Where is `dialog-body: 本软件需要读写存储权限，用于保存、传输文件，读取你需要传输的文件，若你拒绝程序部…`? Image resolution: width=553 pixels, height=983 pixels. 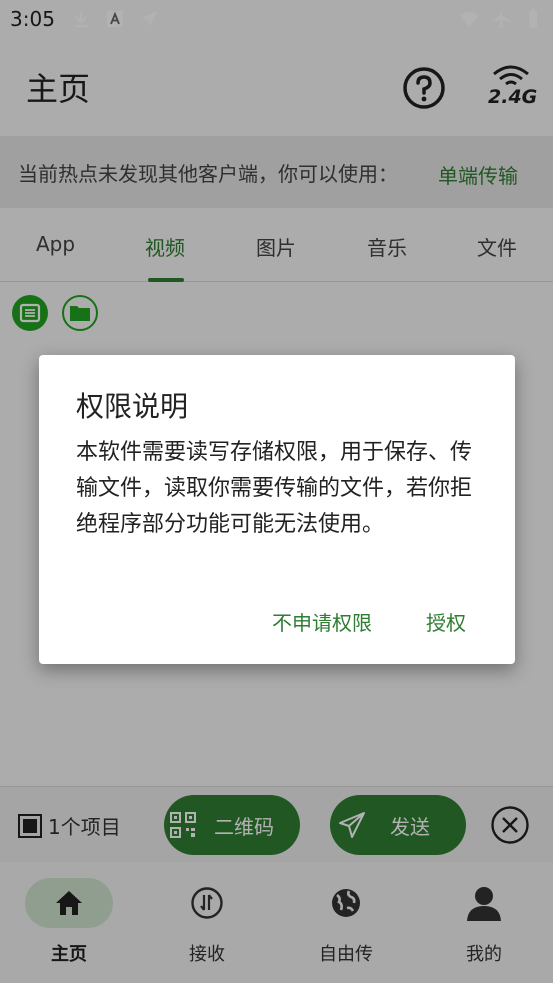 dialog-body: 本软件需要读写存储权限，用于保存、传输文件，读取你需要传输的文件，若你拒绝程序部… is located at coordinates (274, 488).